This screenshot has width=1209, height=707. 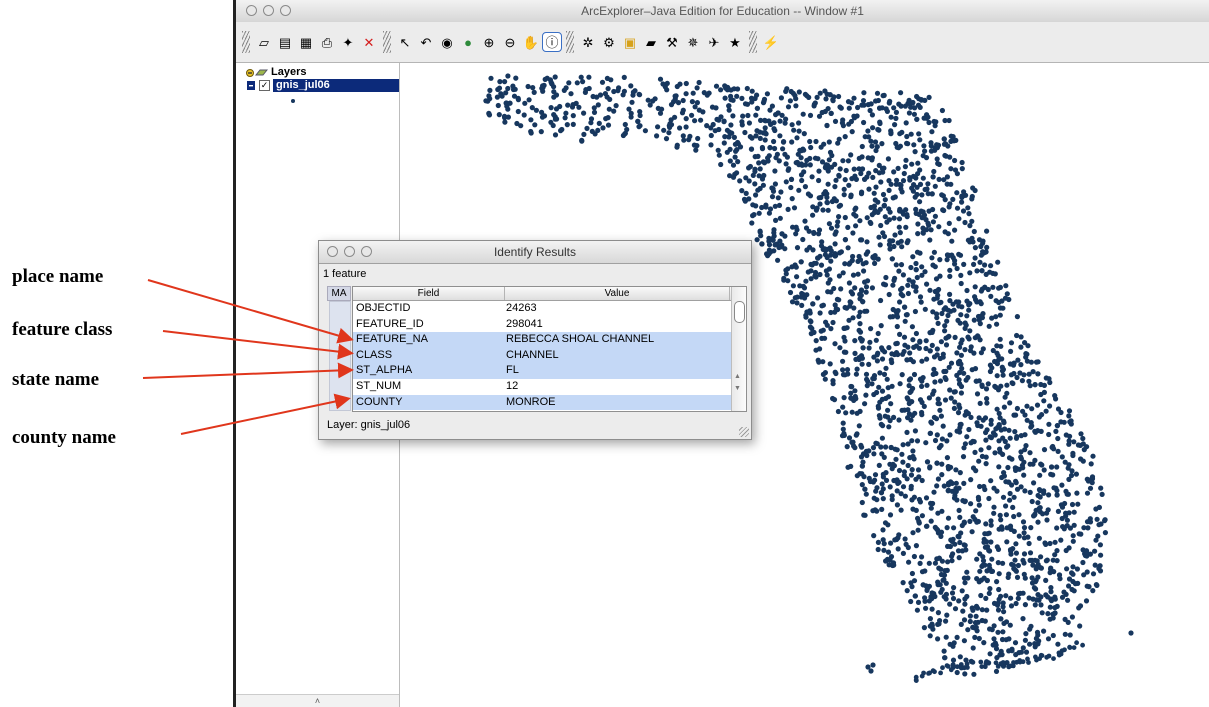 What do you see at coordinates (322, 85) in the screenshot?
I see `layer-row-gnis: ✓ gnis_jul06` at bounding box center [322, 85].